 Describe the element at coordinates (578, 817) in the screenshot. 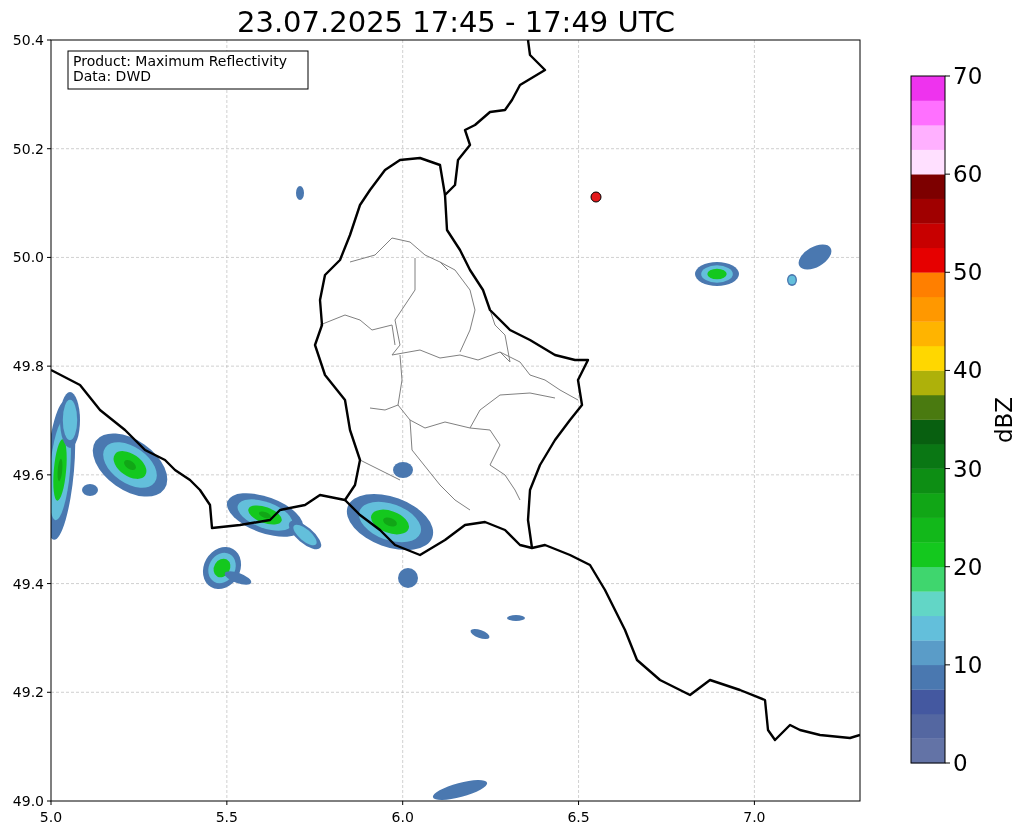

I see `axis-tick-label: 6.5` at that location.